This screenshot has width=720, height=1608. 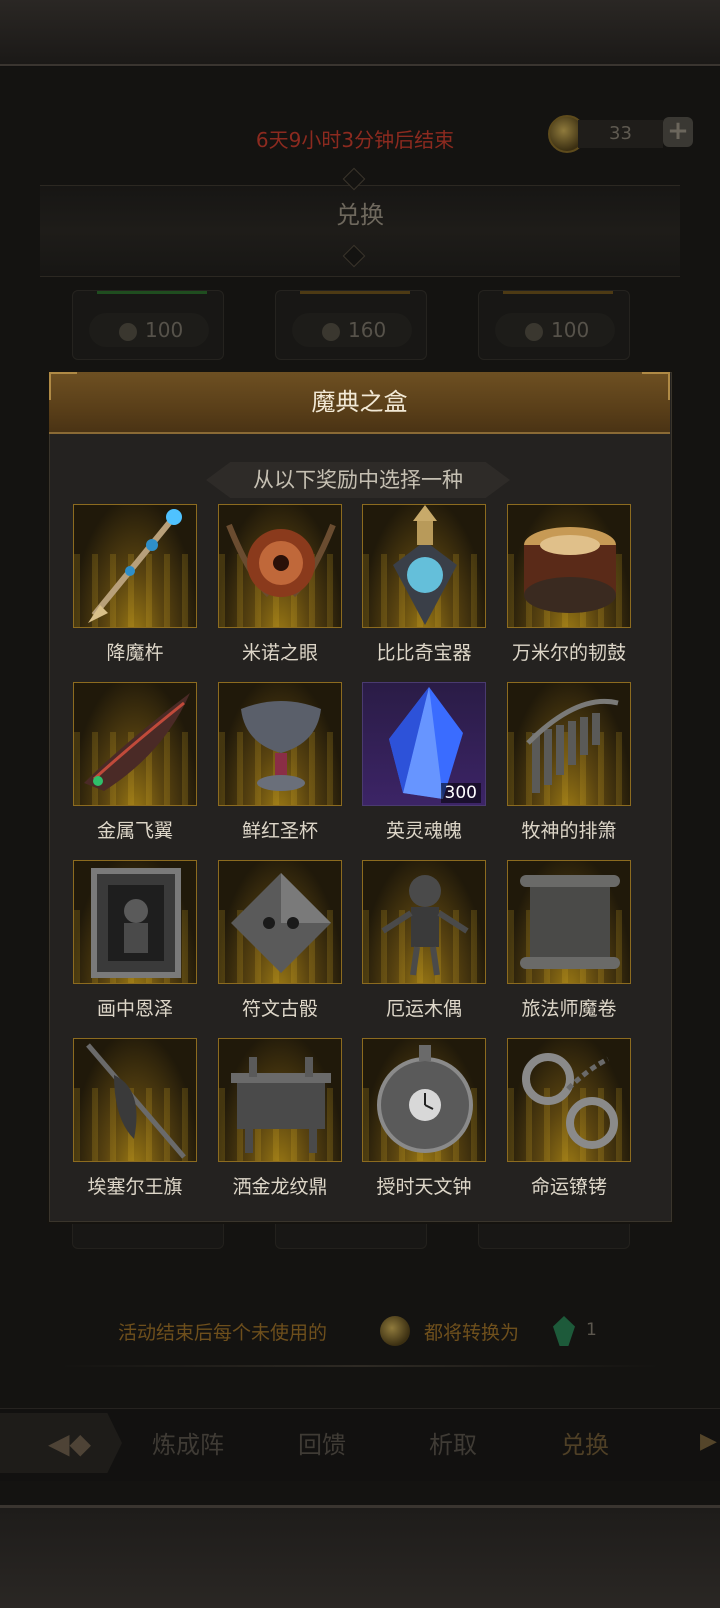 I want to click on reward-item-label: 旅法师魔卷, so click(x=569, y=1009).